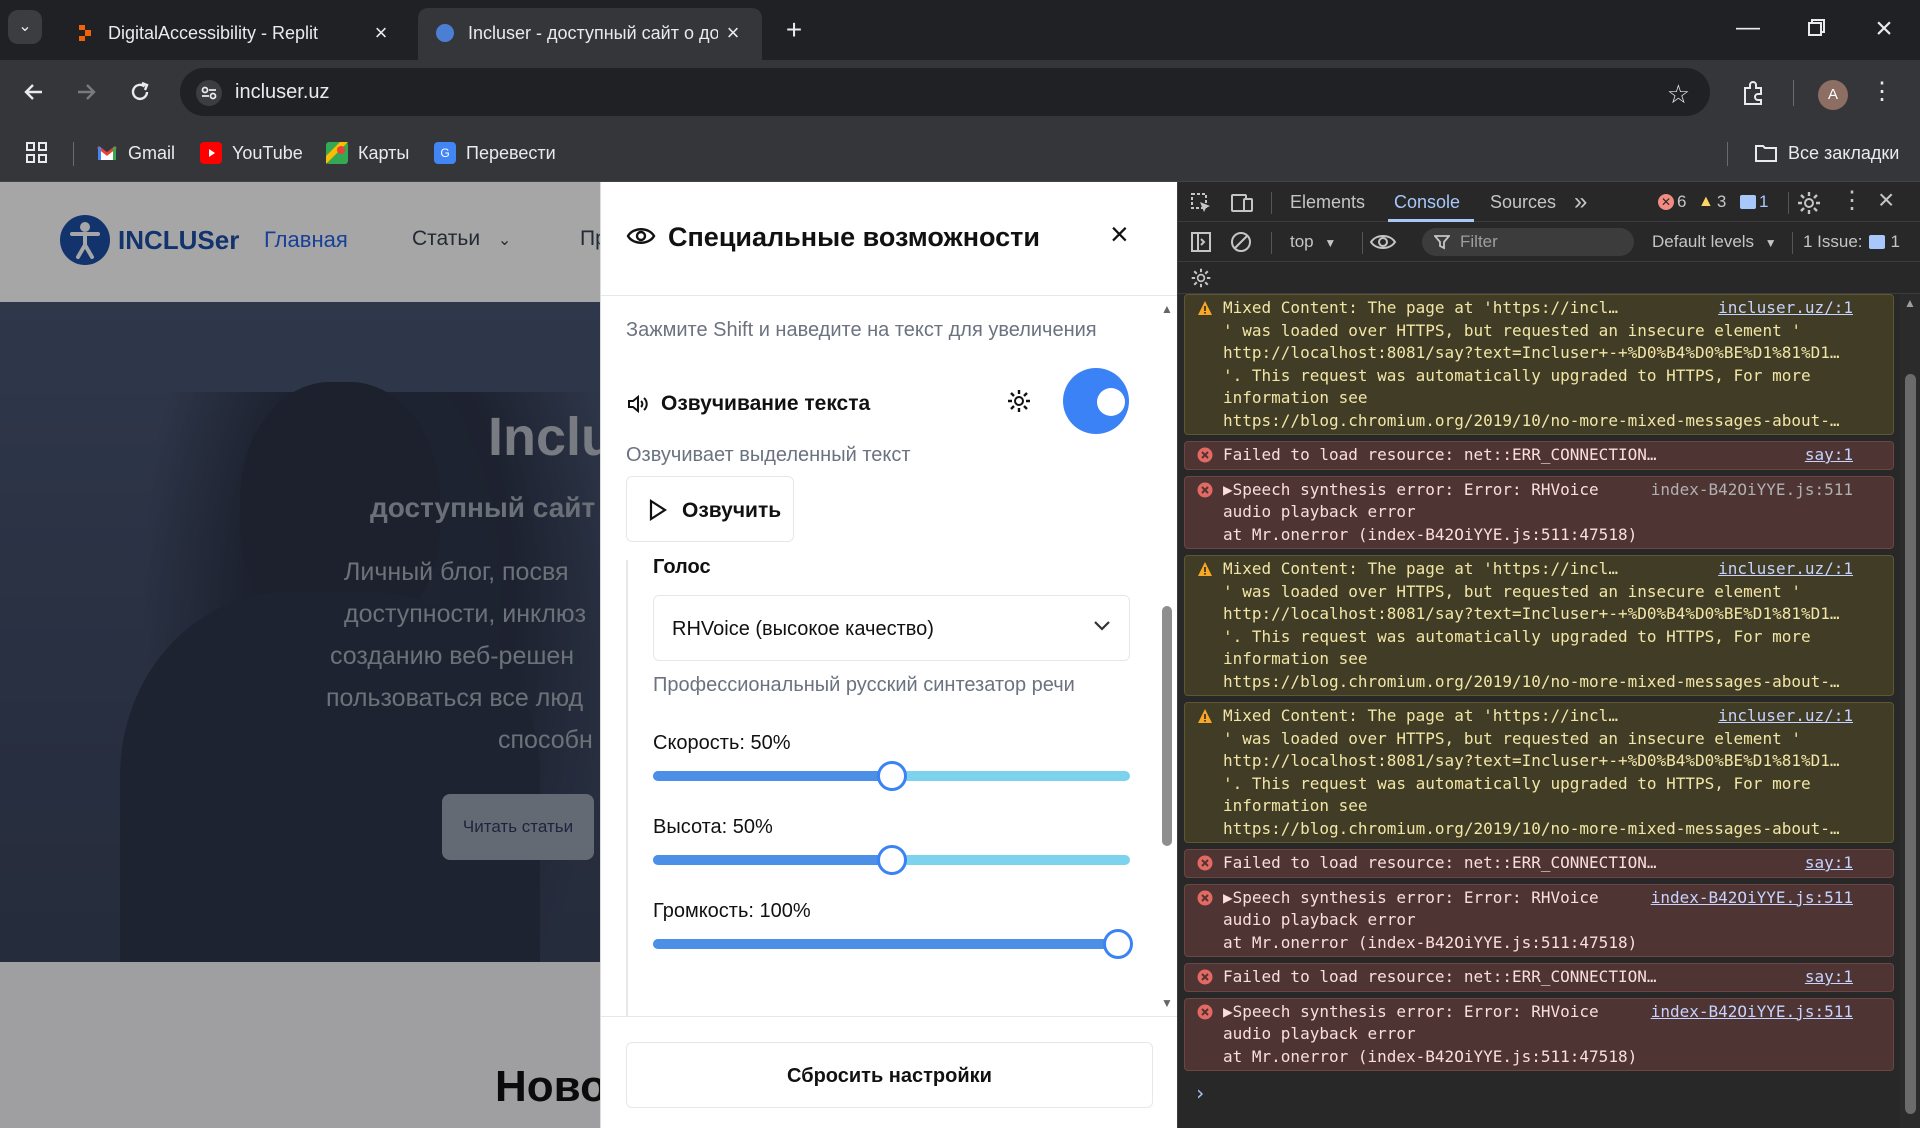 The width and height of the screenshot is (1920, 1128). Describe the element at coordinates (1753, 93) in the screenshot. I see `extensions-button` at that location.